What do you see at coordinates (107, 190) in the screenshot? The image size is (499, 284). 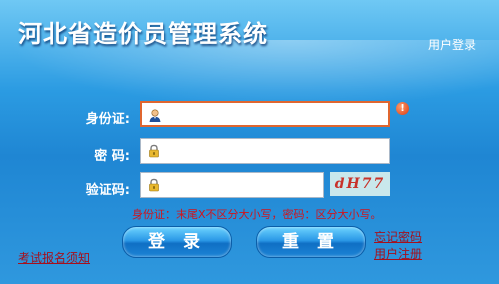 I see `captcha-label: 验证码:` at bounding box center [107, 190].